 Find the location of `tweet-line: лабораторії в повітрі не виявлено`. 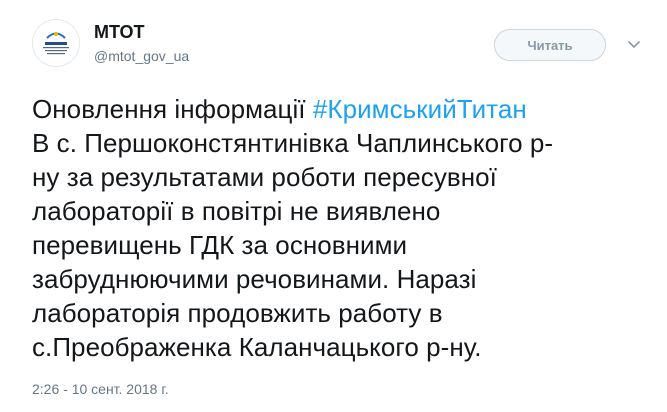

tweet-line: лабораторії в повітрі не виявлено is located at coordinates (236, 211).